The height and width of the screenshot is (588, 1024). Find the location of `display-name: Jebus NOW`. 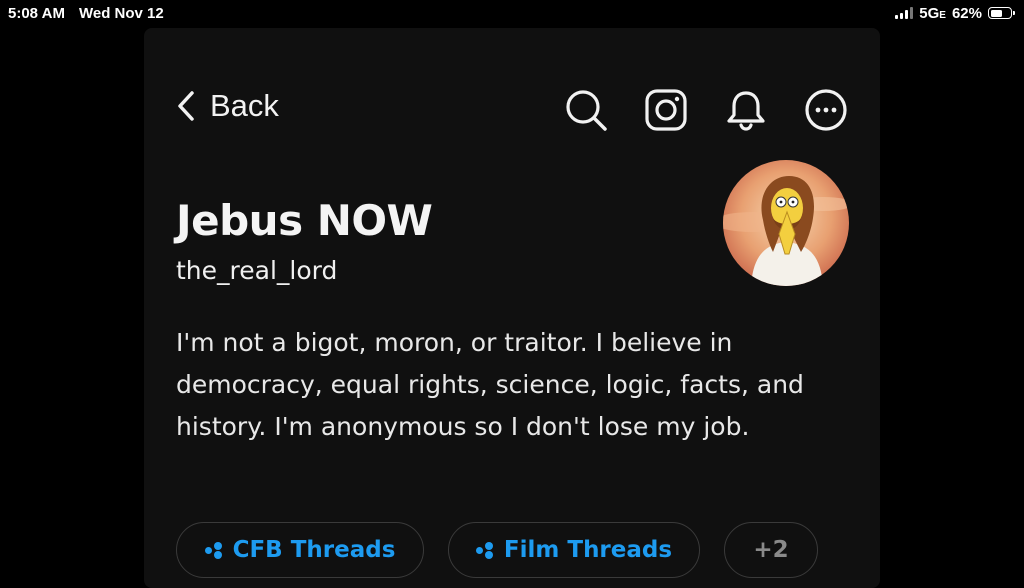

display-name: Jebus NOW is located at coordinates (304, 220).